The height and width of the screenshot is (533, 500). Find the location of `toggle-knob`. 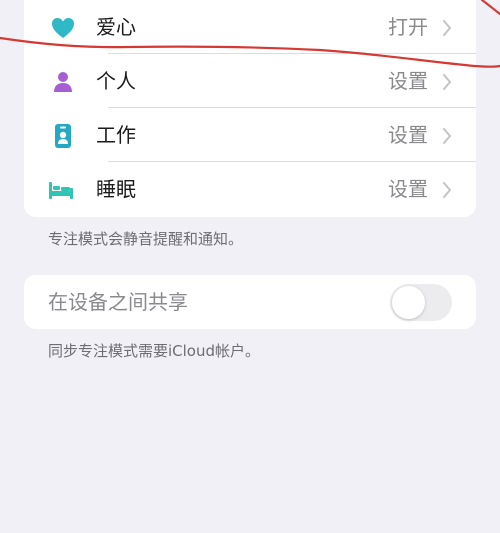

toggle-knob is located at coordinates (408, 302).